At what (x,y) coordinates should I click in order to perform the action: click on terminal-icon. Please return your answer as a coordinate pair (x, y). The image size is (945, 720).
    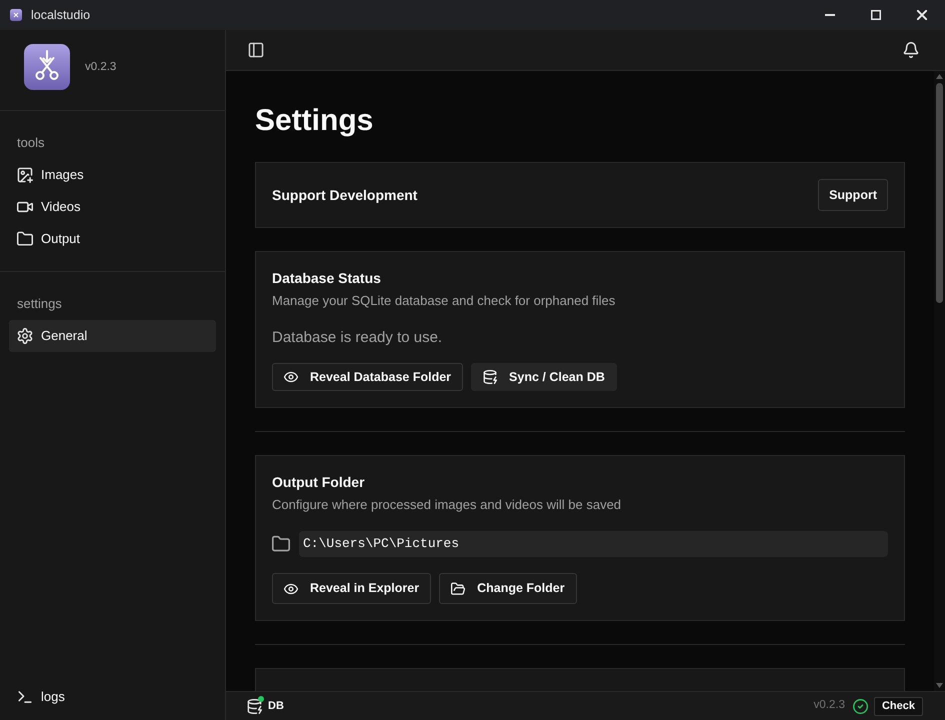
    Looking at the image, I should click on (25, 697).